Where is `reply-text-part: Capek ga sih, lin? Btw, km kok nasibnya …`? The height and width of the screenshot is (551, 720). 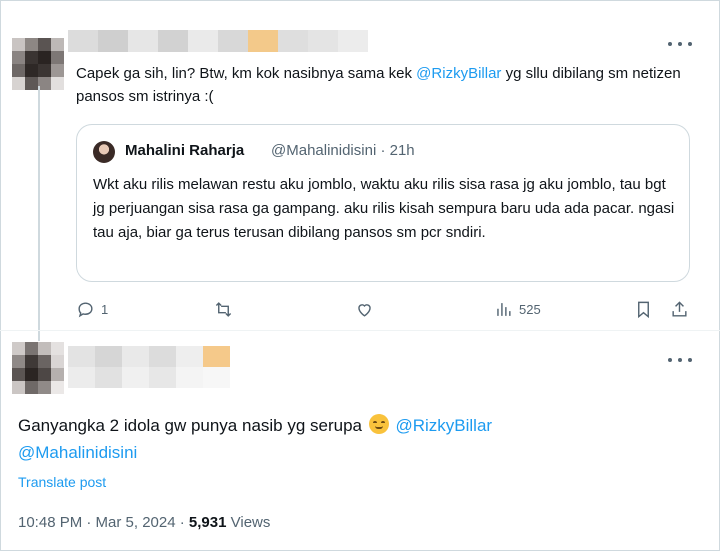 reply-text-part: Capek ga sih, lin? Btw, km kok nasibnya … is located at coordinates (246, 73).